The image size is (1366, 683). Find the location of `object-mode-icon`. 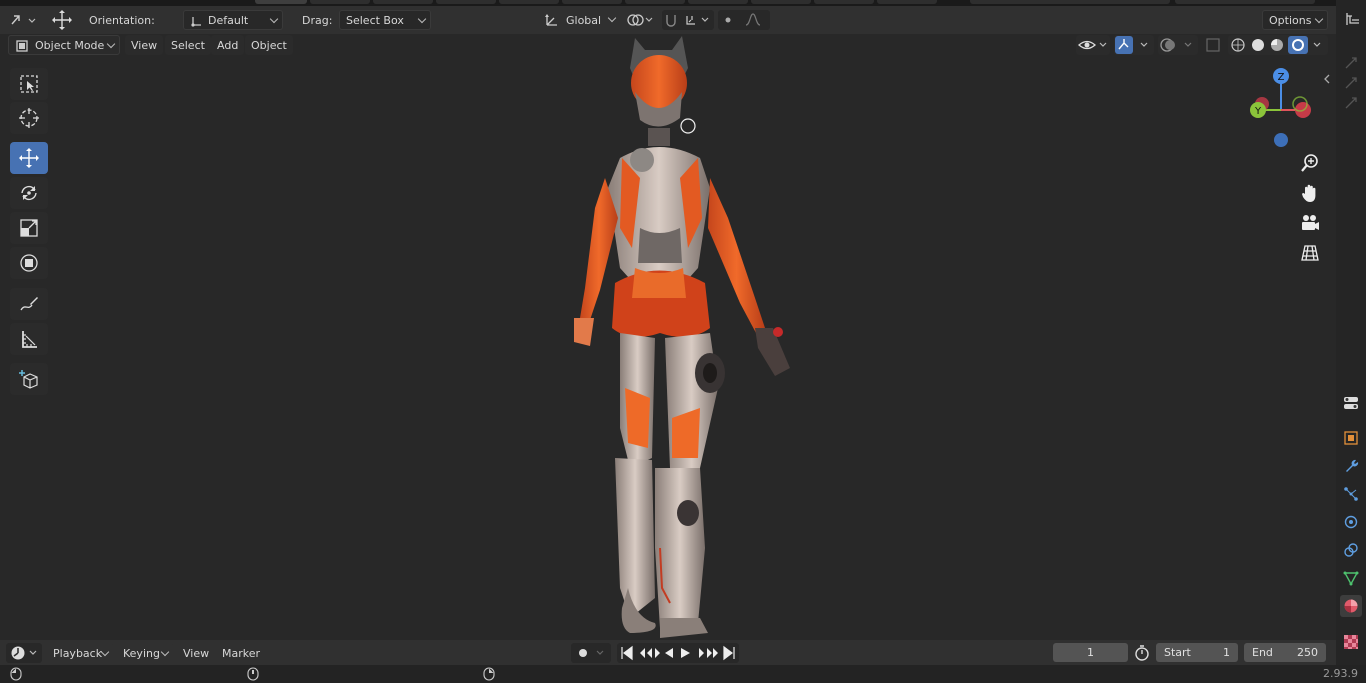

object-mode-icon is located at coordinates (22, 46).